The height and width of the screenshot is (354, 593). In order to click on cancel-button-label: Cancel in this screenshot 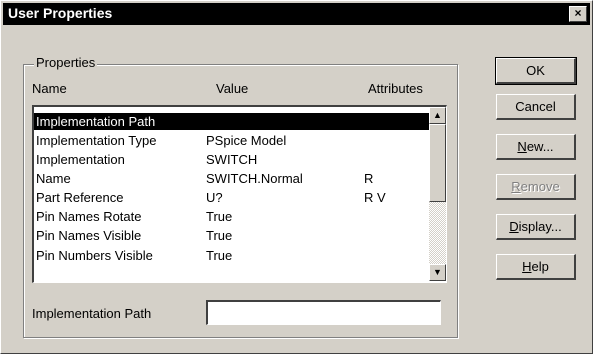, I will do `click(535, 106)`.